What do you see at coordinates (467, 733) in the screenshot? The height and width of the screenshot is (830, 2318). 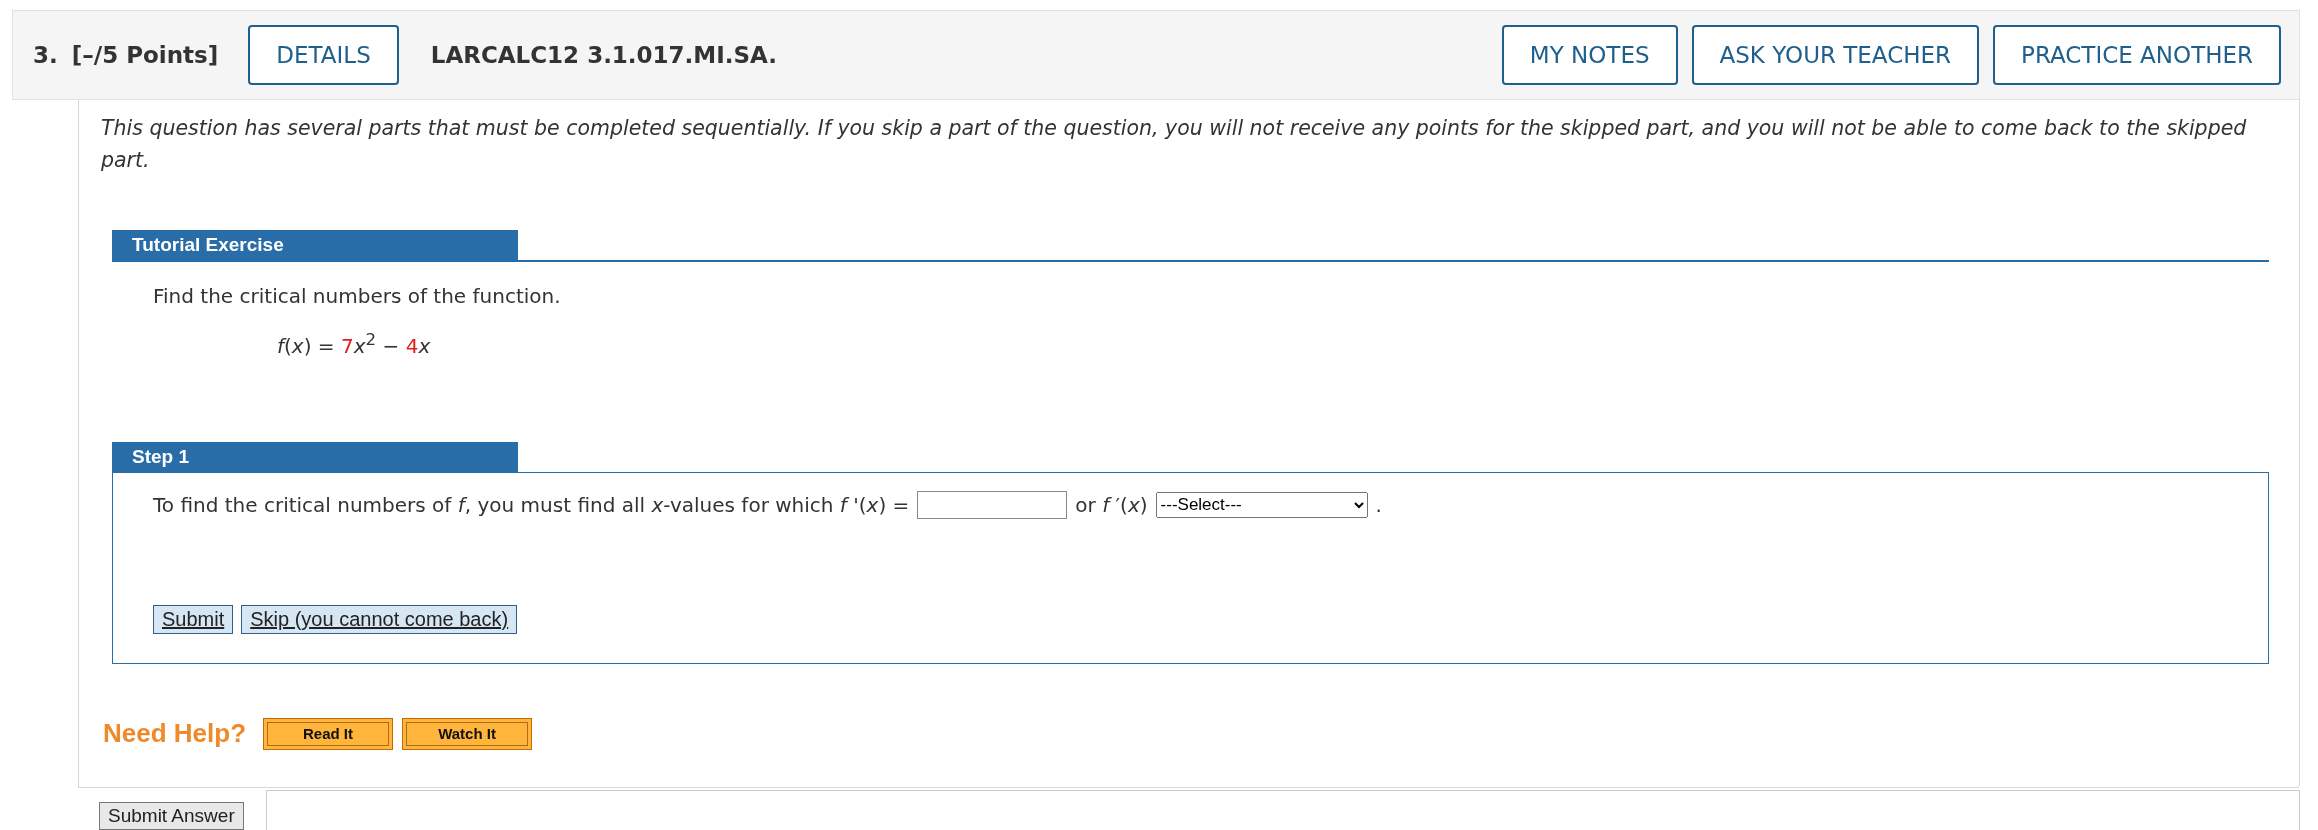 I see `help-button: Watch It` at bounding box center [467, 733].